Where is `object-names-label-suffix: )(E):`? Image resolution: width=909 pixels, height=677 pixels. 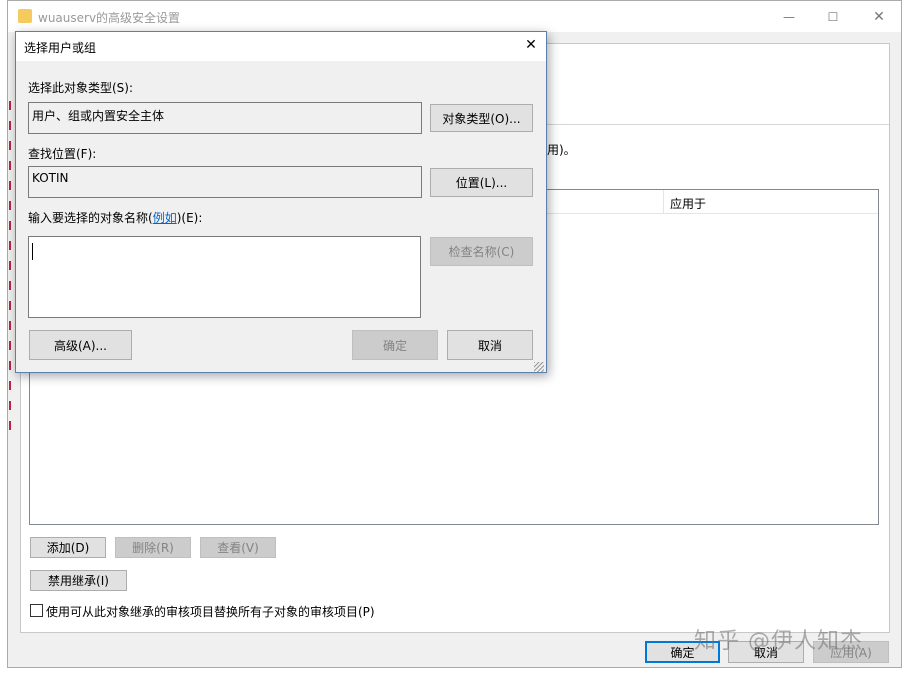
object-names-label-suffix: )(E): is located at coordinates (189, 218).